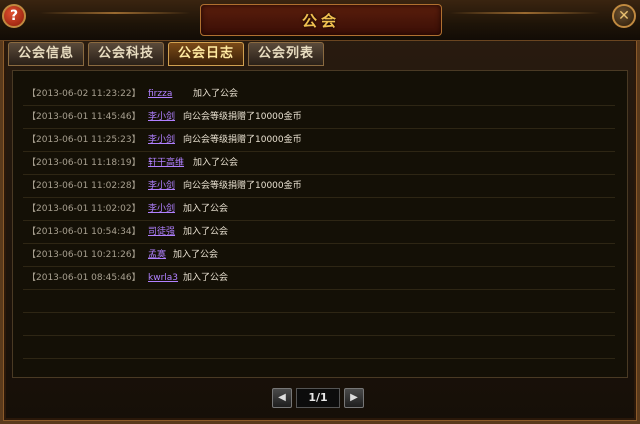 Image resolution: width=640 pixels, height=424 pixels. Describe the element at coordinates (84, 94) in the screenshot. I see `log-time: 【2013-06-02 11:23:22】` at that location.